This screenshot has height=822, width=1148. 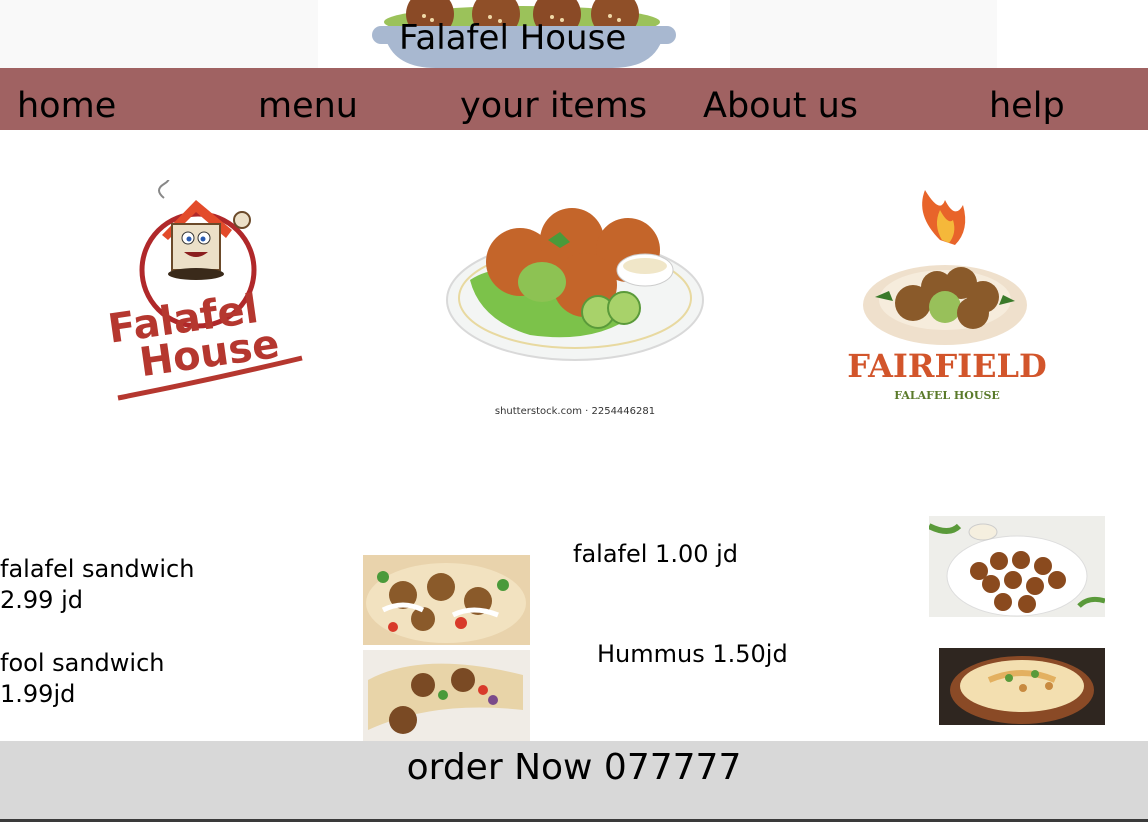 I want to click on fairfield-logo: FAIRFIELD FALAFEL HOUSE, so click(x=947, y=296).